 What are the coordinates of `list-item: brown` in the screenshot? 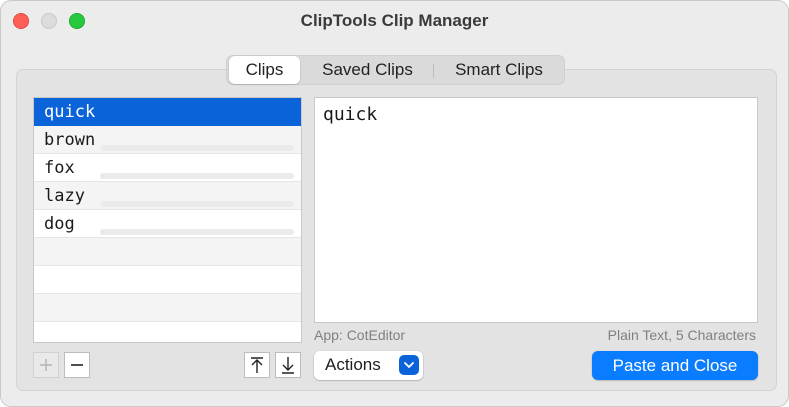 It's located at (167, 140).